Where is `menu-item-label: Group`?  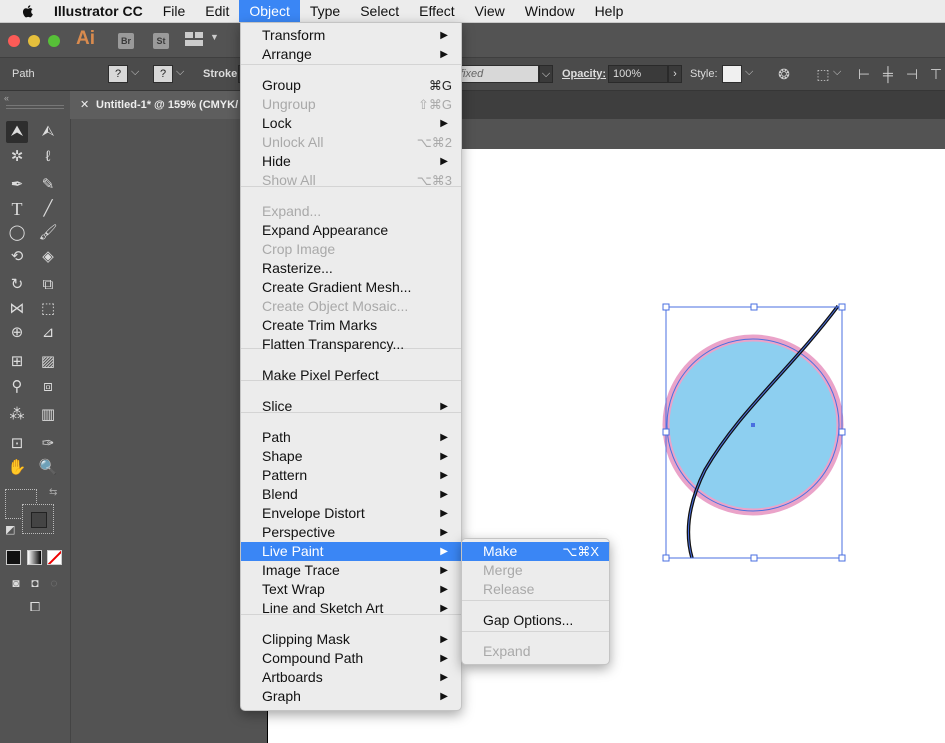 menu-item-label: Group is located at coordinates (281, 85).